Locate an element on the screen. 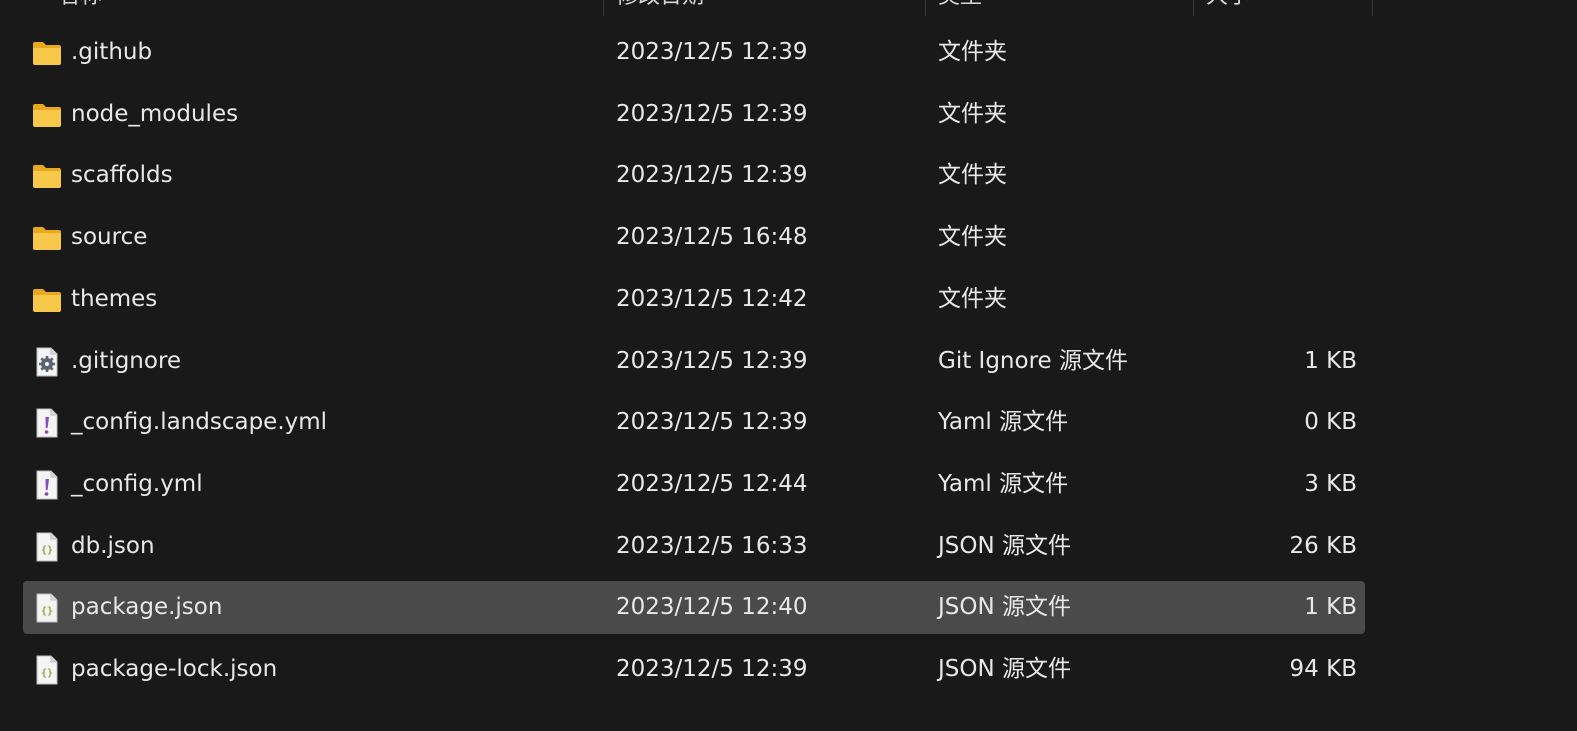 The width and height of the screenshot is (1577, 731). file-modified-date: 2023/12/5 12:42 is located at coordinates (712, 298).